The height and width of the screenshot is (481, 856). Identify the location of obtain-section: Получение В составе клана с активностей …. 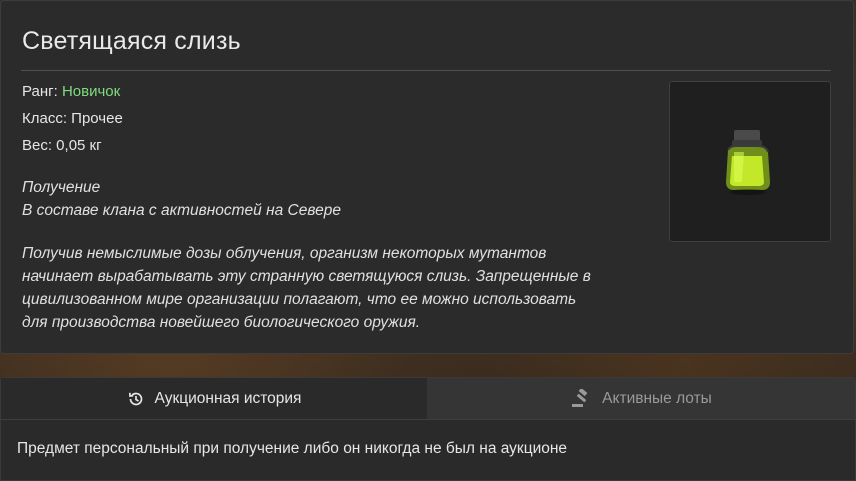
(342, 199).